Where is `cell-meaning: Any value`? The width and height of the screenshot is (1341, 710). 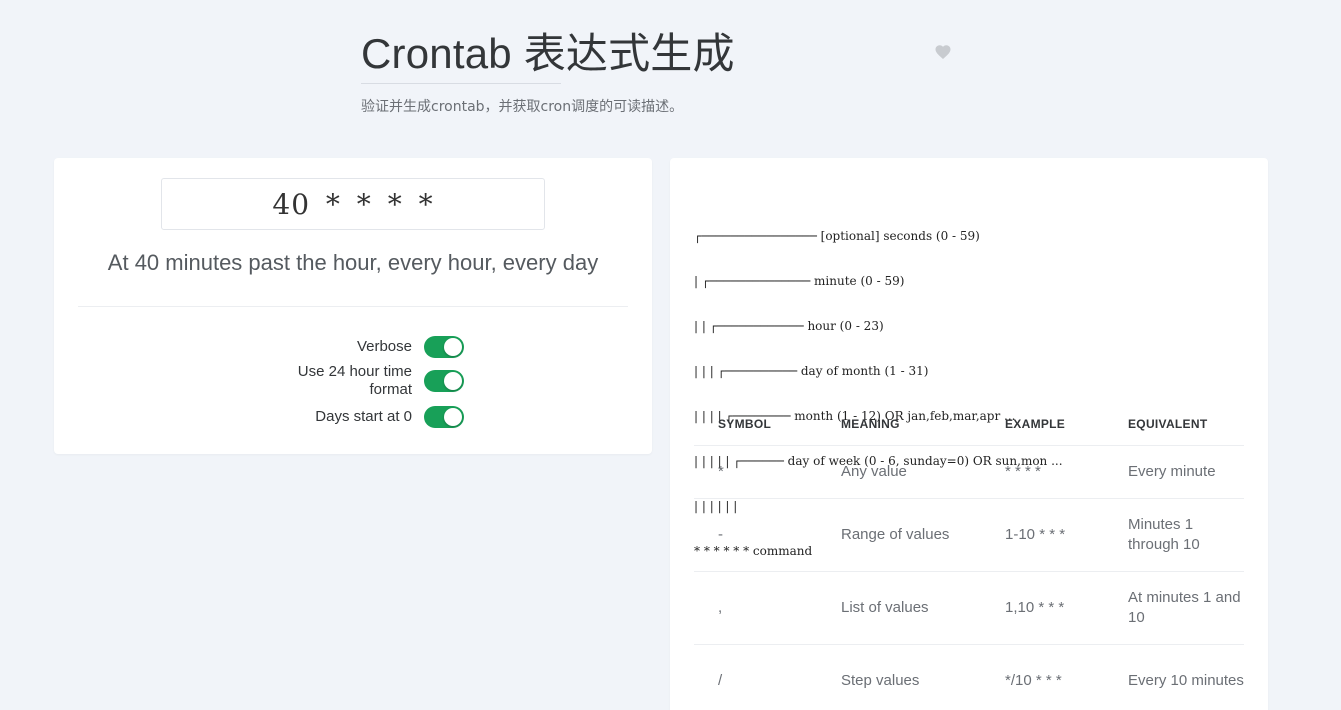 cell-meaning: Any value is located at coordinates (899, 472).